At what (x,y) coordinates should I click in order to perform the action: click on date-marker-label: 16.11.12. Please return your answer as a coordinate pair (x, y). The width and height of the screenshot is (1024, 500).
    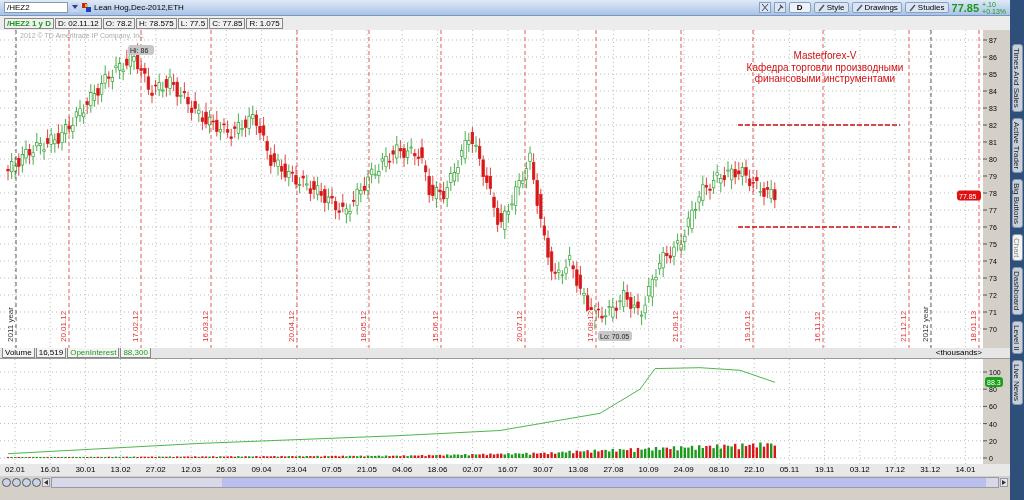
    Looking at the image, I should click on (817, 326).